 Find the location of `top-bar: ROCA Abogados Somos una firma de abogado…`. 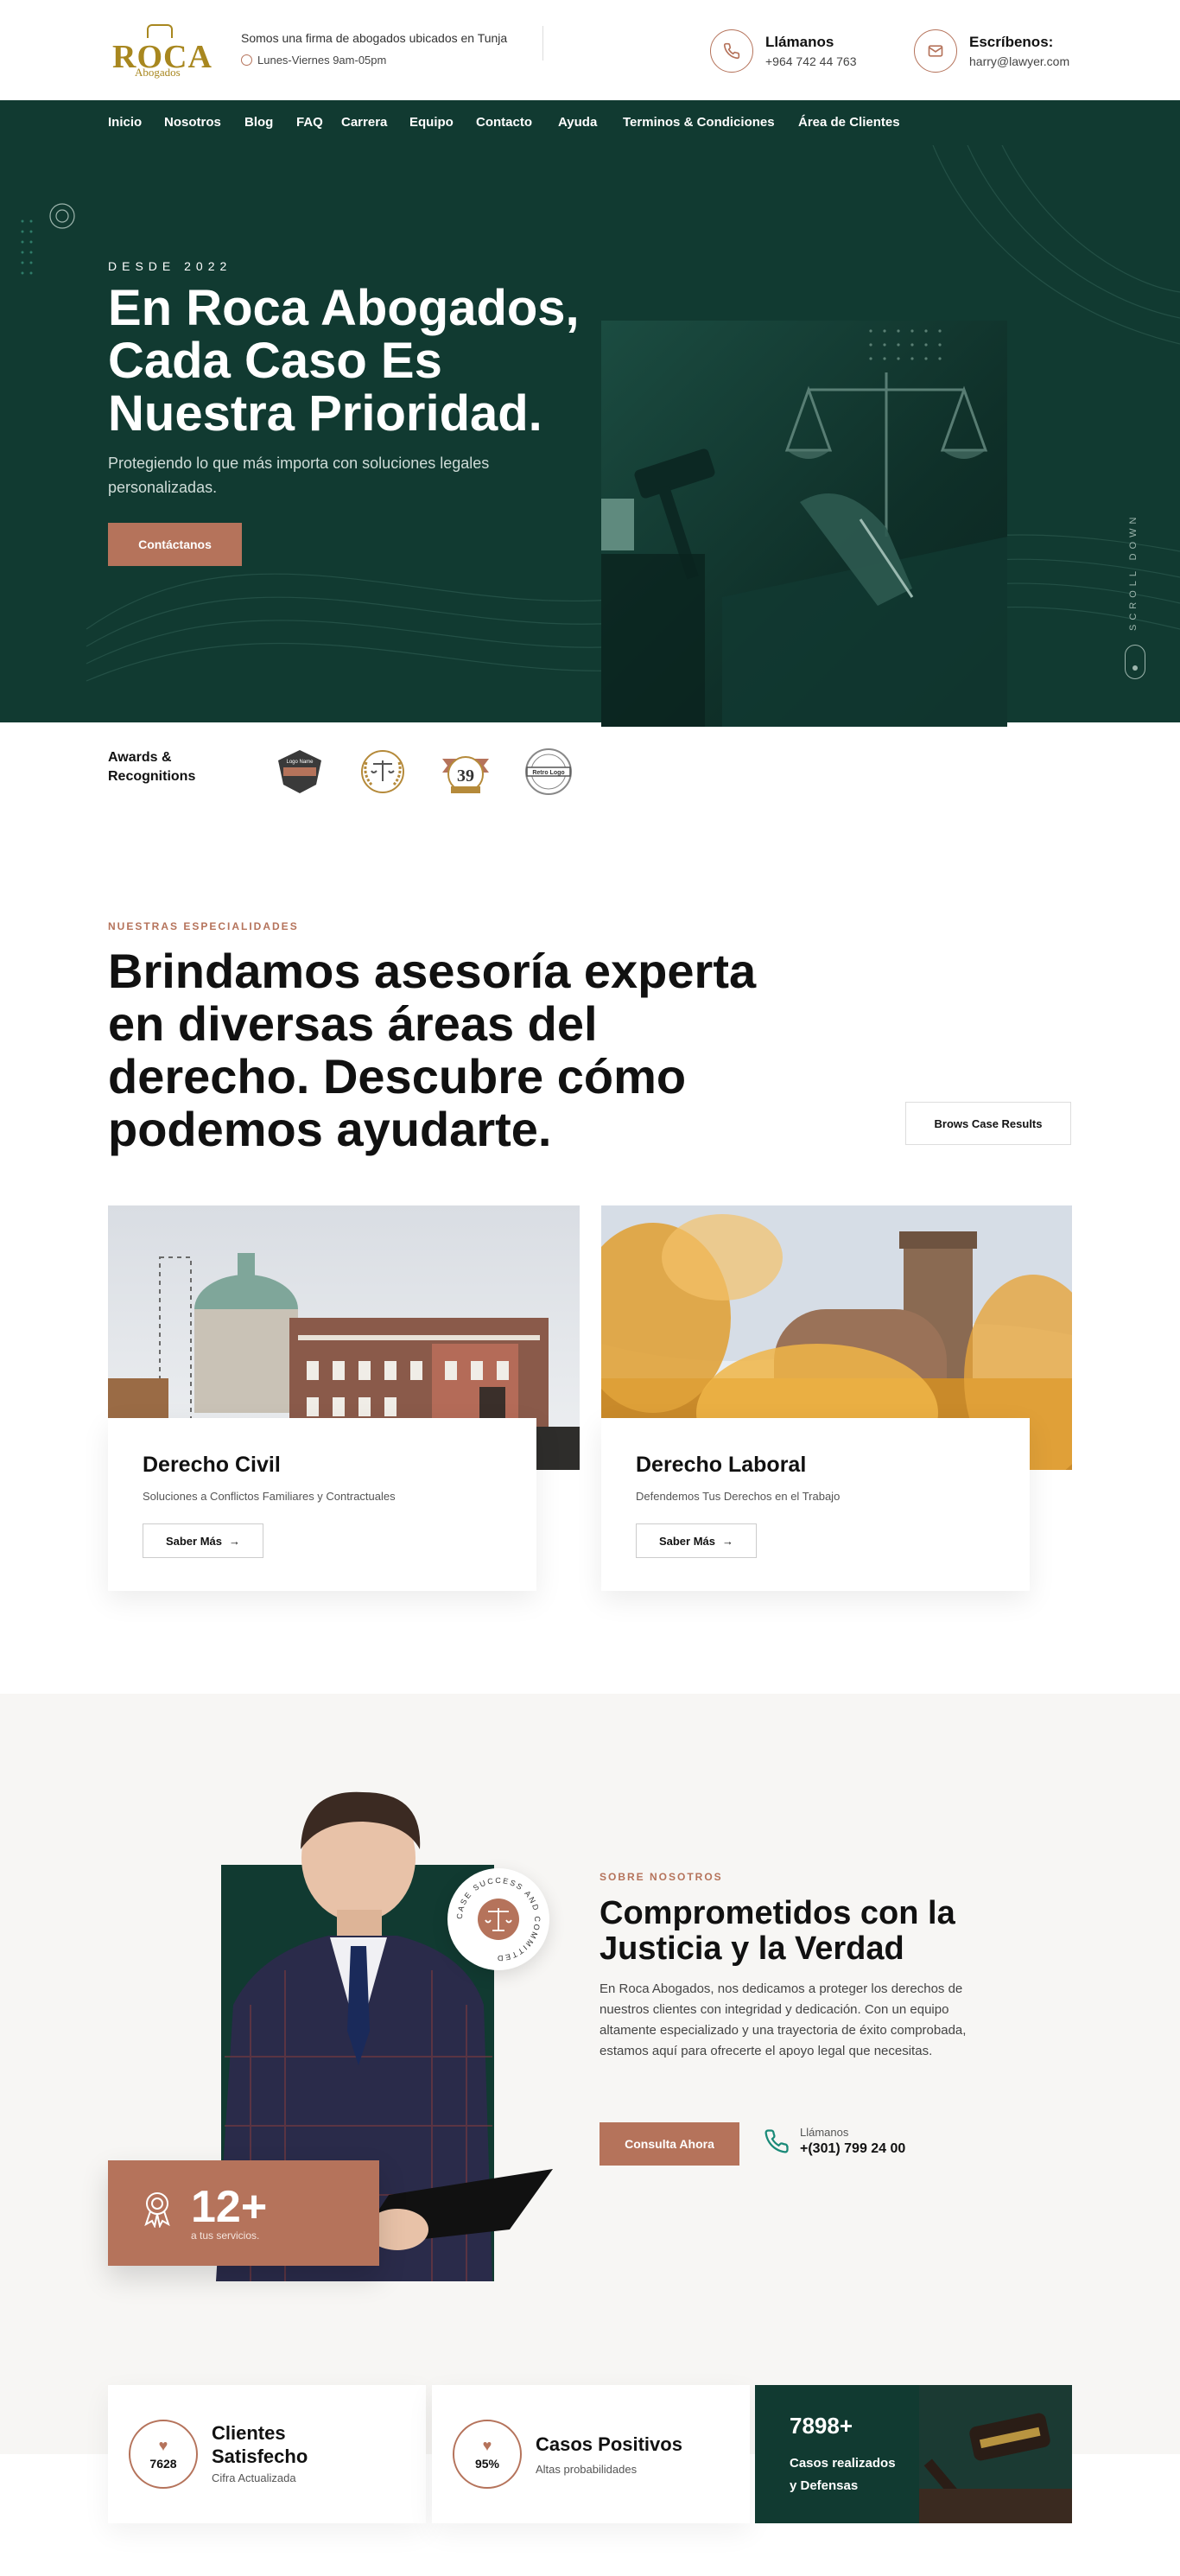

top-bar: ROCA Abogados Somos una firma de abogado… is located at coordinates (590, 50).